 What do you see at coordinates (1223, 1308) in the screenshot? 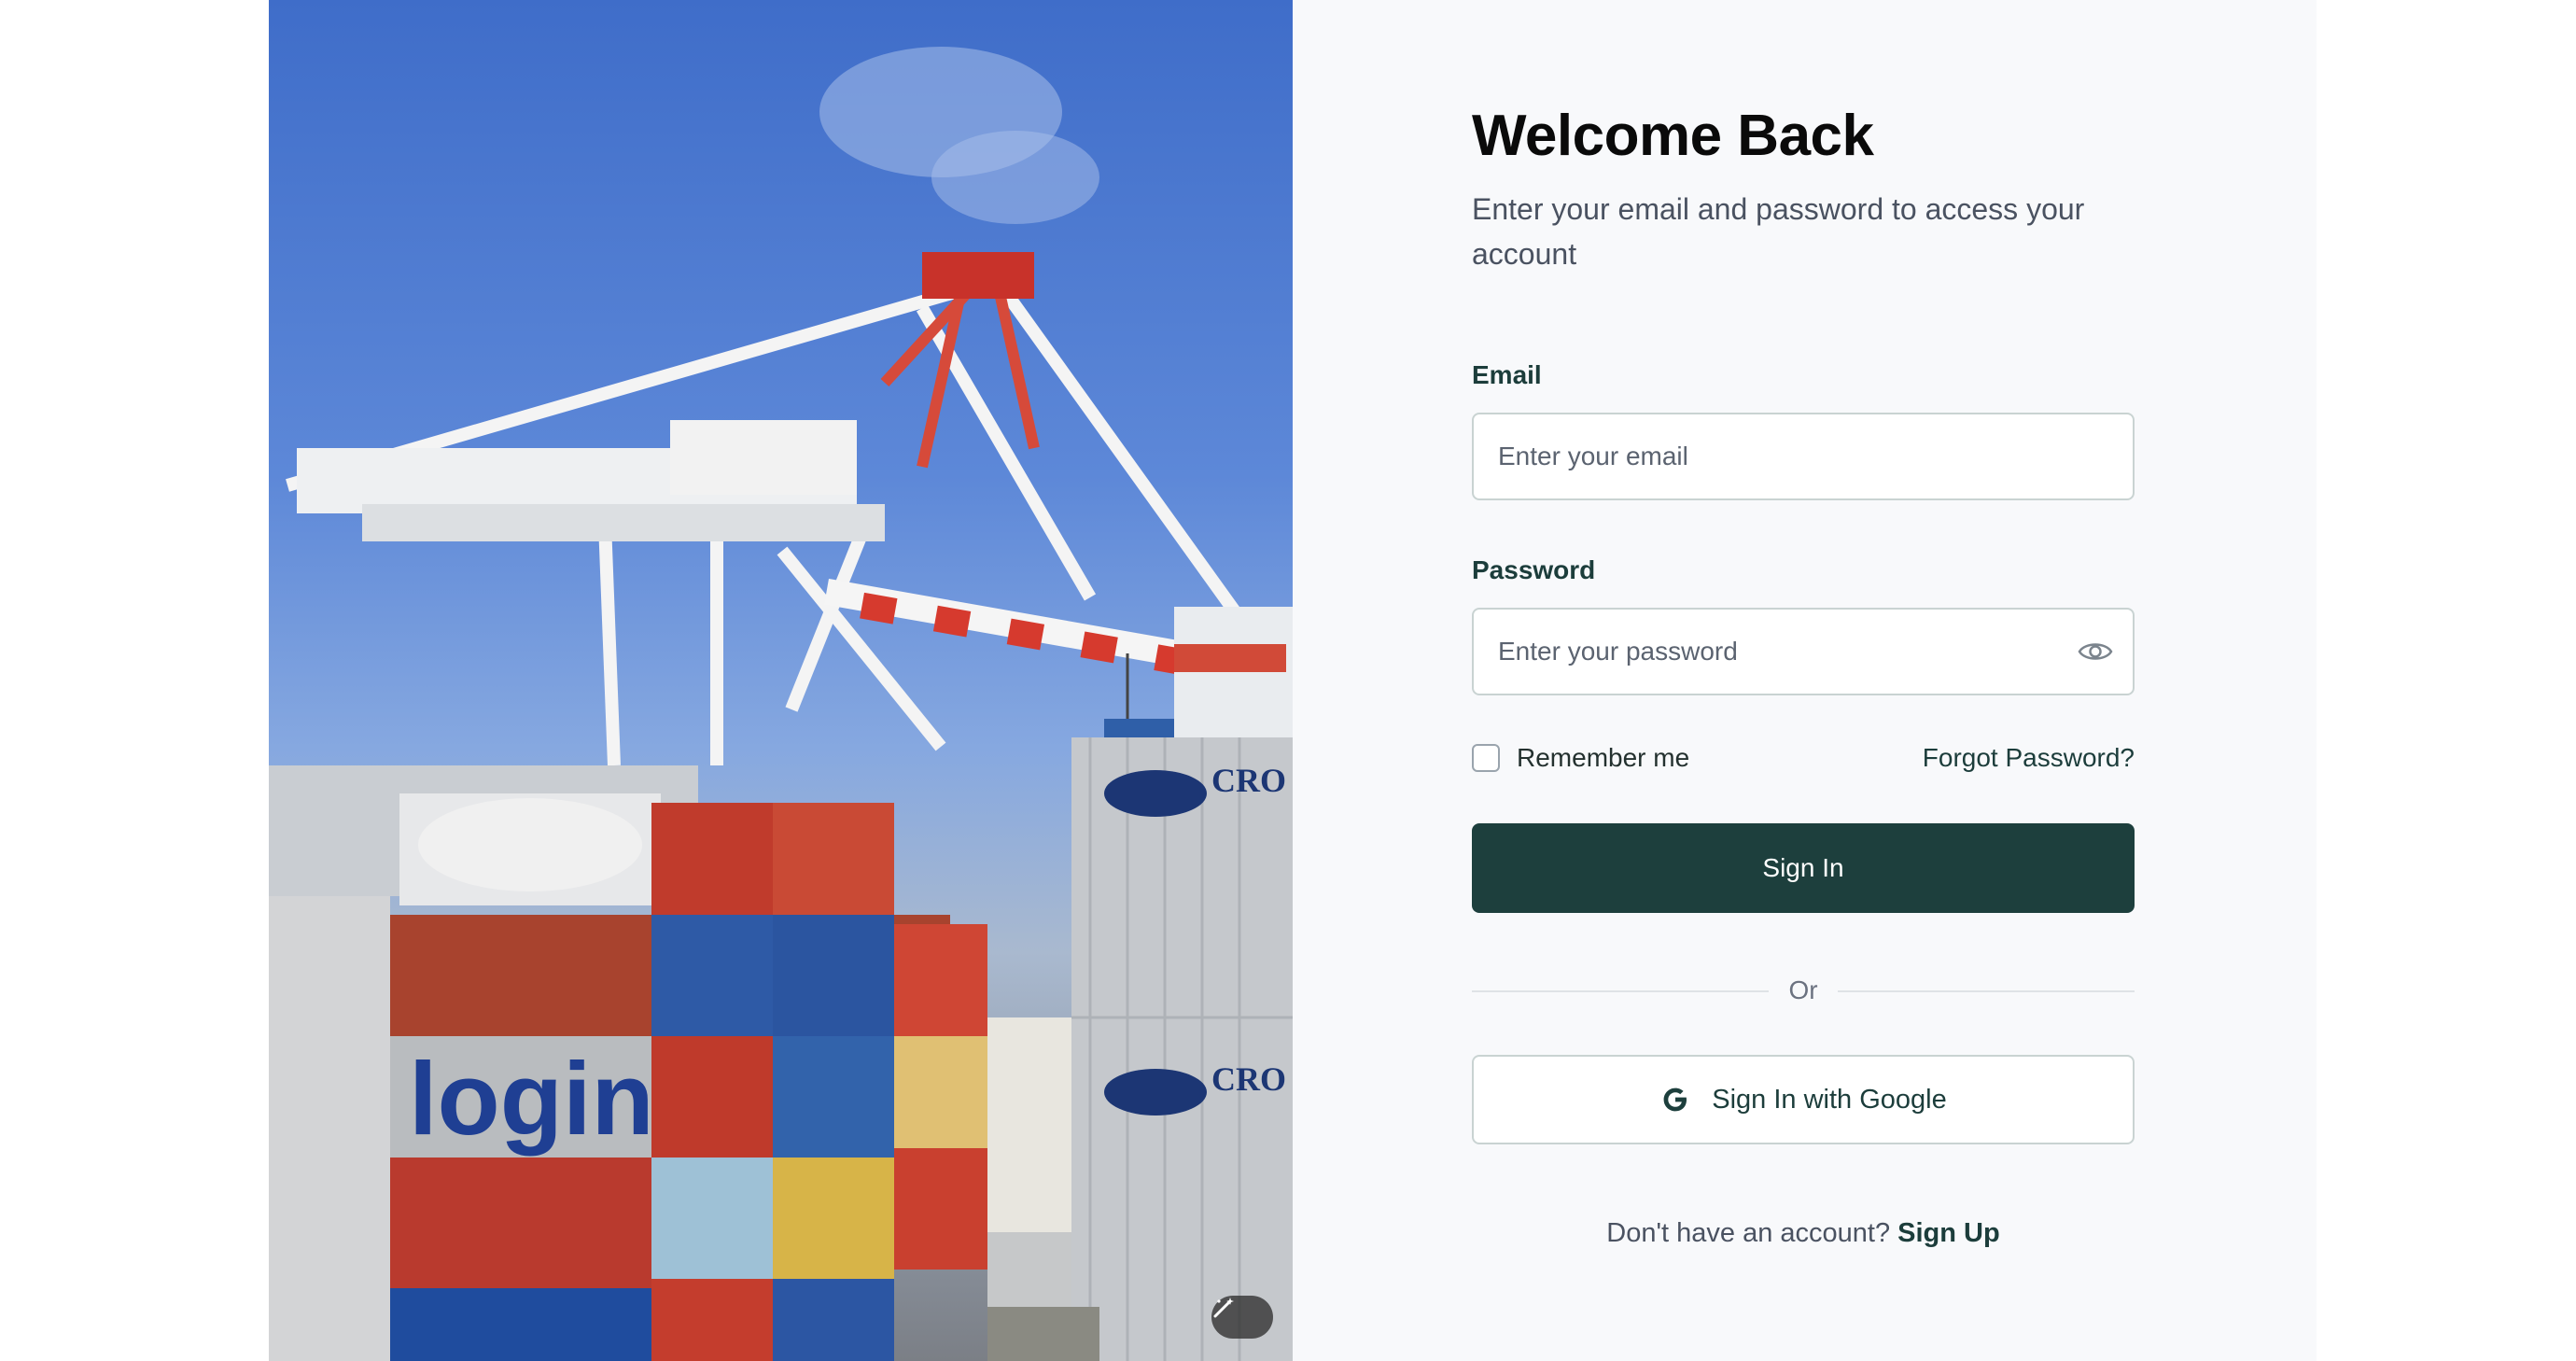
I see `magic-wand-icon` at bounding box center [1223, 1308].